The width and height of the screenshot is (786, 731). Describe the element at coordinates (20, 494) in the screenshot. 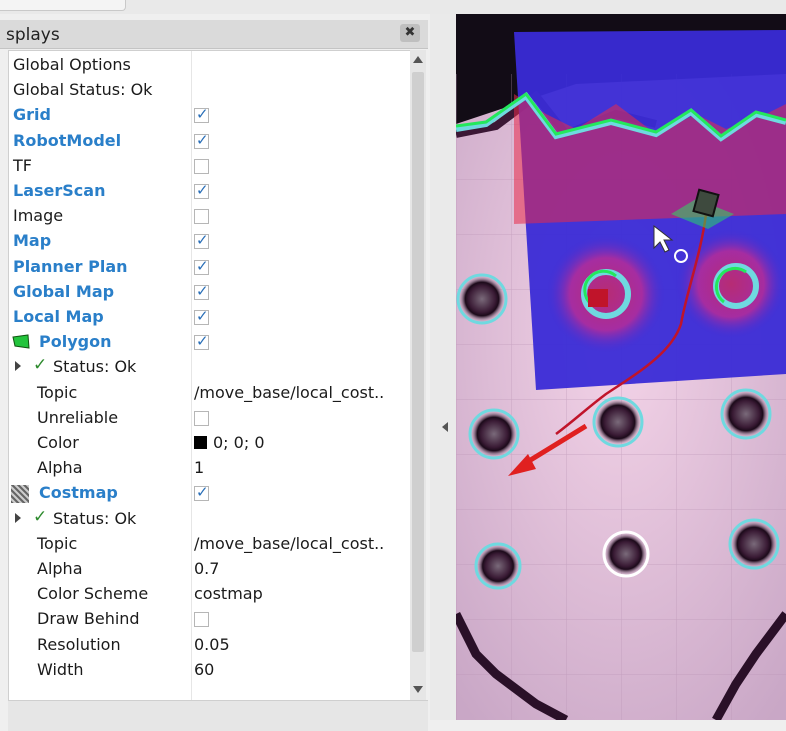

I see `costmap-icon` at that location.